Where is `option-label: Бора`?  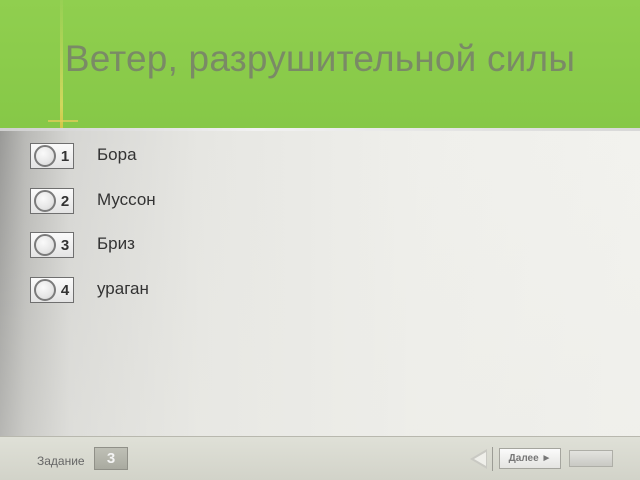 option-label: Бора is located at coordinates (117, 155).